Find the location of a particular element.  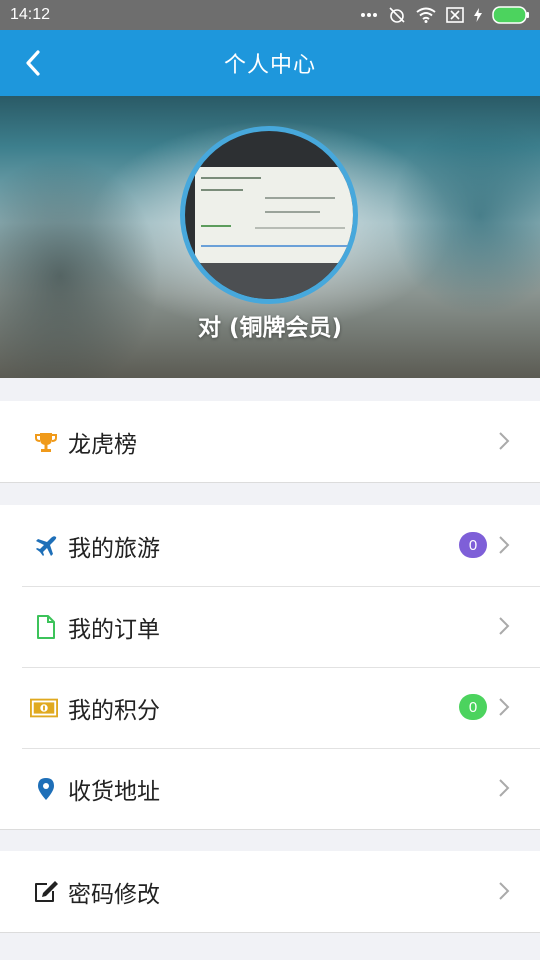

menu-item-change-password: 密码修改 is located at coordinates (270, 891).